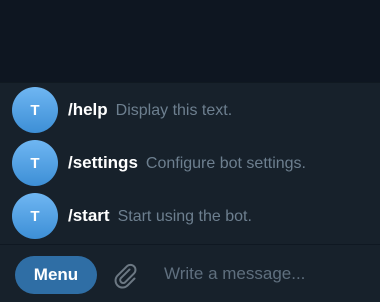 Image resolution: width=380 pixels, height=302 pixels. What do you see at coordinates (184, 216) in the screenshot?
I see `command-description: Start using the bot.` at bounding box center [184, 216].